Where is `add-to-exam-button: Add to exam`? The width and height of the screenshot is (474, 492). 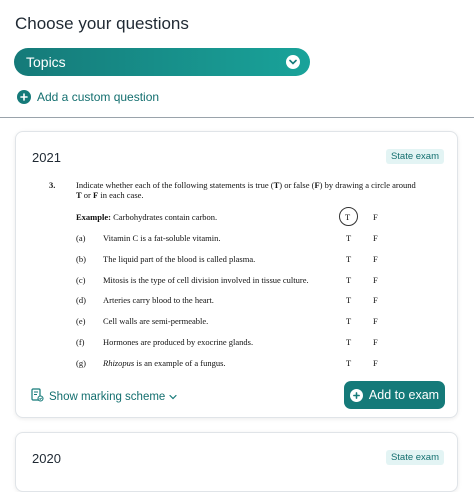 add-to-exam-button: Add to exam is located at coordinates (394, 395).